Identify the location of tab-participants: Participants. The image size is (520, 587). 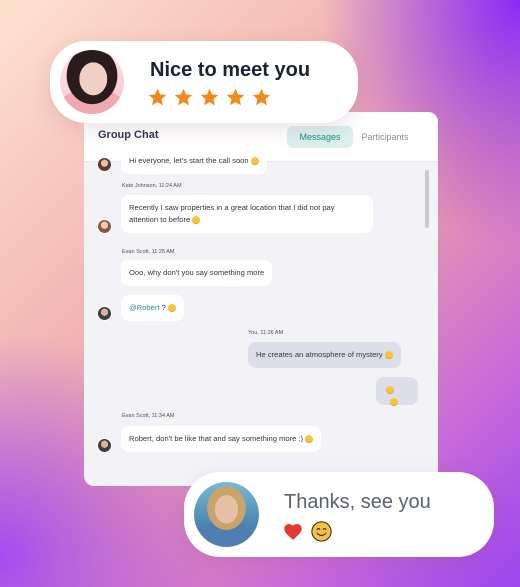
(385, 137).